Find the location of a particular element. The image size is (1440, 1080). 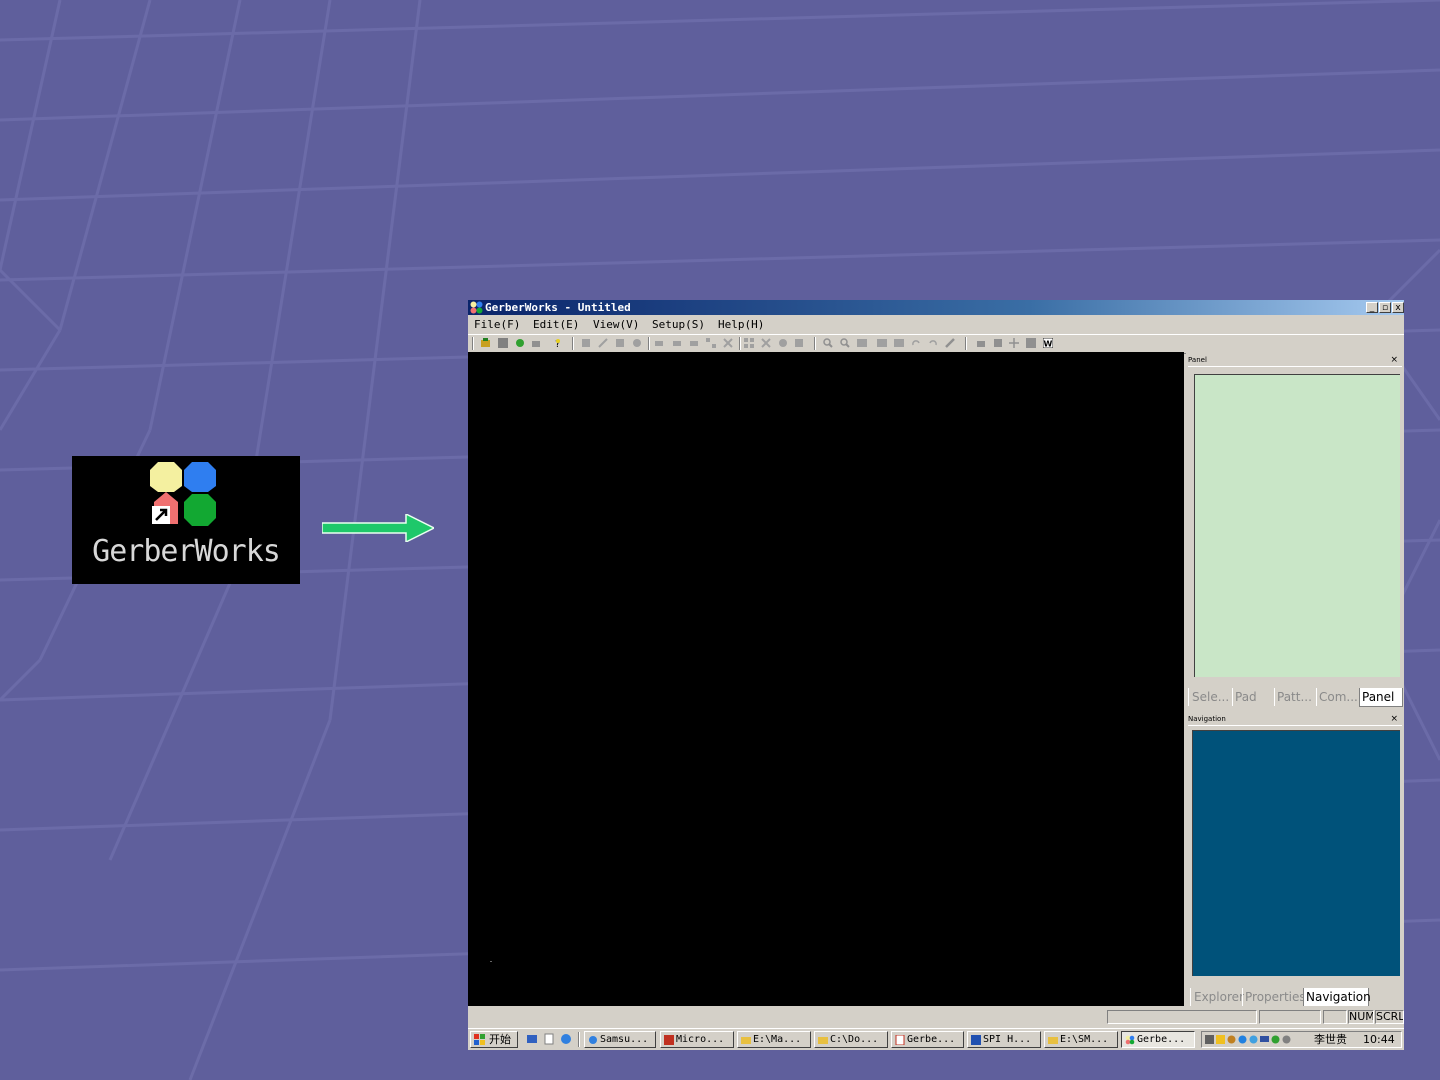

gerberworks-desktop-shortcut: GerberWorks is located at coordinates (186, 520).